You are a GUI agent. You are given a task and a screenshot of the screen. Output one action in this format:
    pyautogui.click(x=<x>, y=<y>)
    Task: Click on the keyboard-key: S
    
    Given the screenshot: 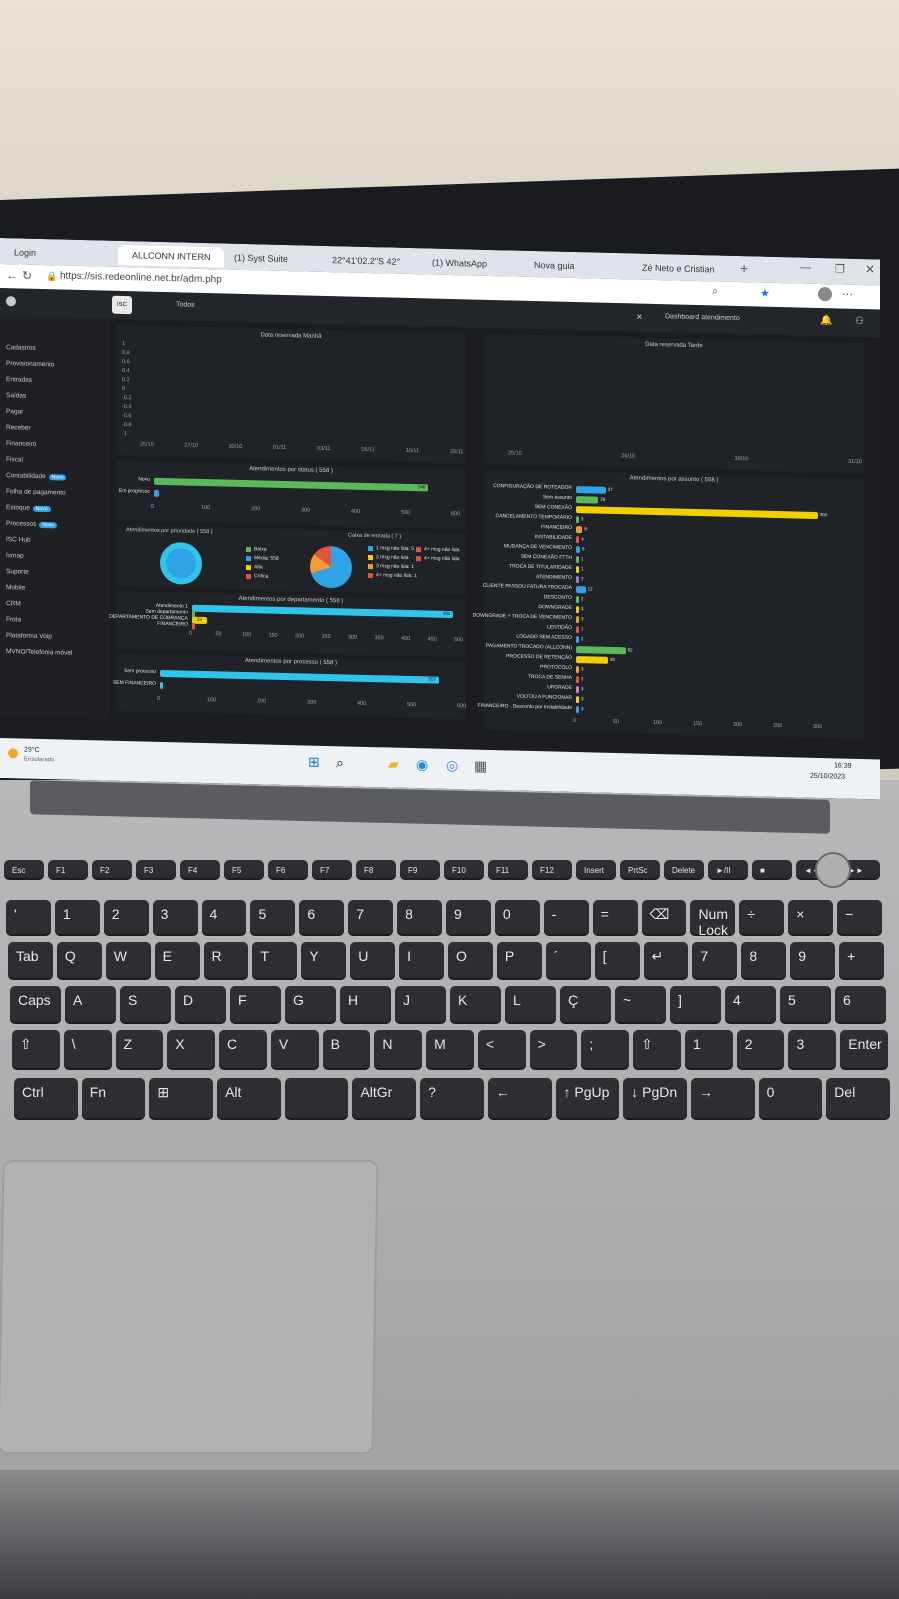 What is the action you would take?
    pyautogui.click(x=145, y=1004)
    